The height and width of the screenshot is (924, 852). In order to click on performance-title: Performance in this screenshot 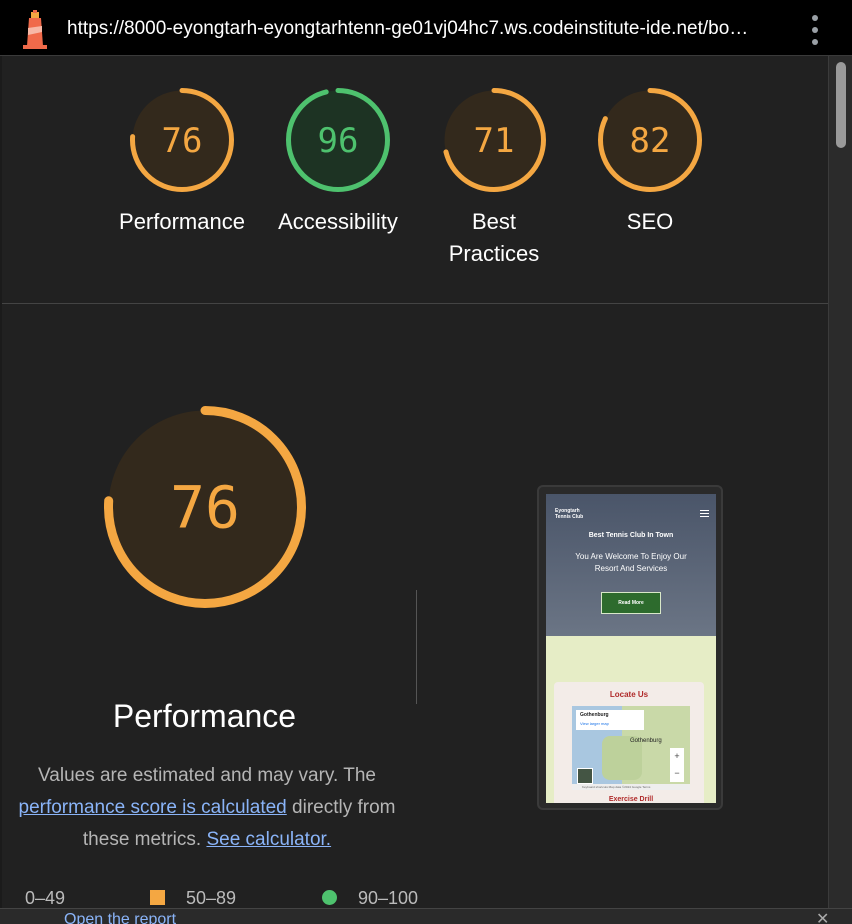, I will do `click(204, 716)`.